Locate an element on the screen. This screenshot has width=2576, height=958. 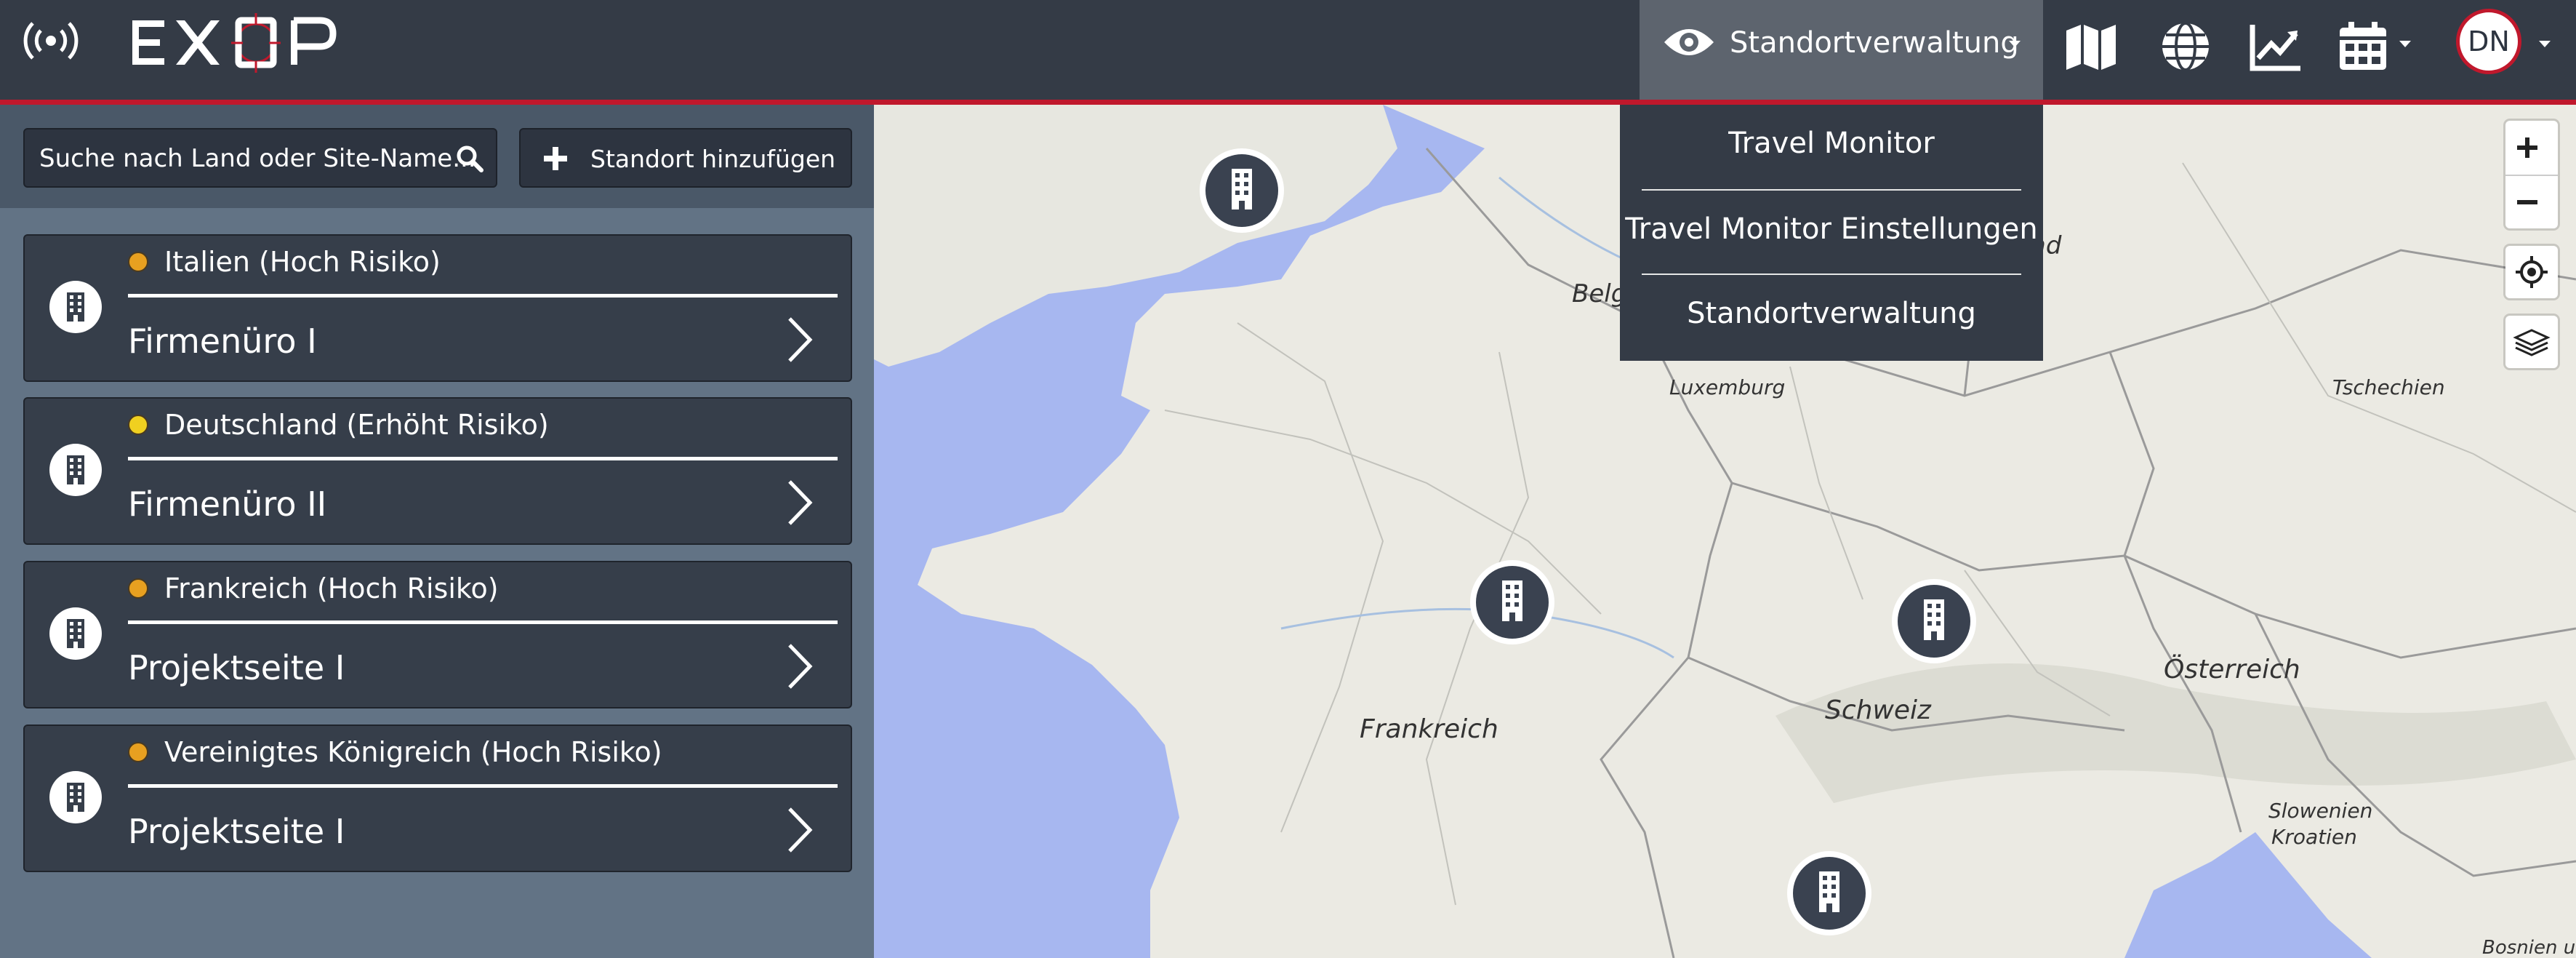
zoom-in-icon is located at coordinates (2531, 148).